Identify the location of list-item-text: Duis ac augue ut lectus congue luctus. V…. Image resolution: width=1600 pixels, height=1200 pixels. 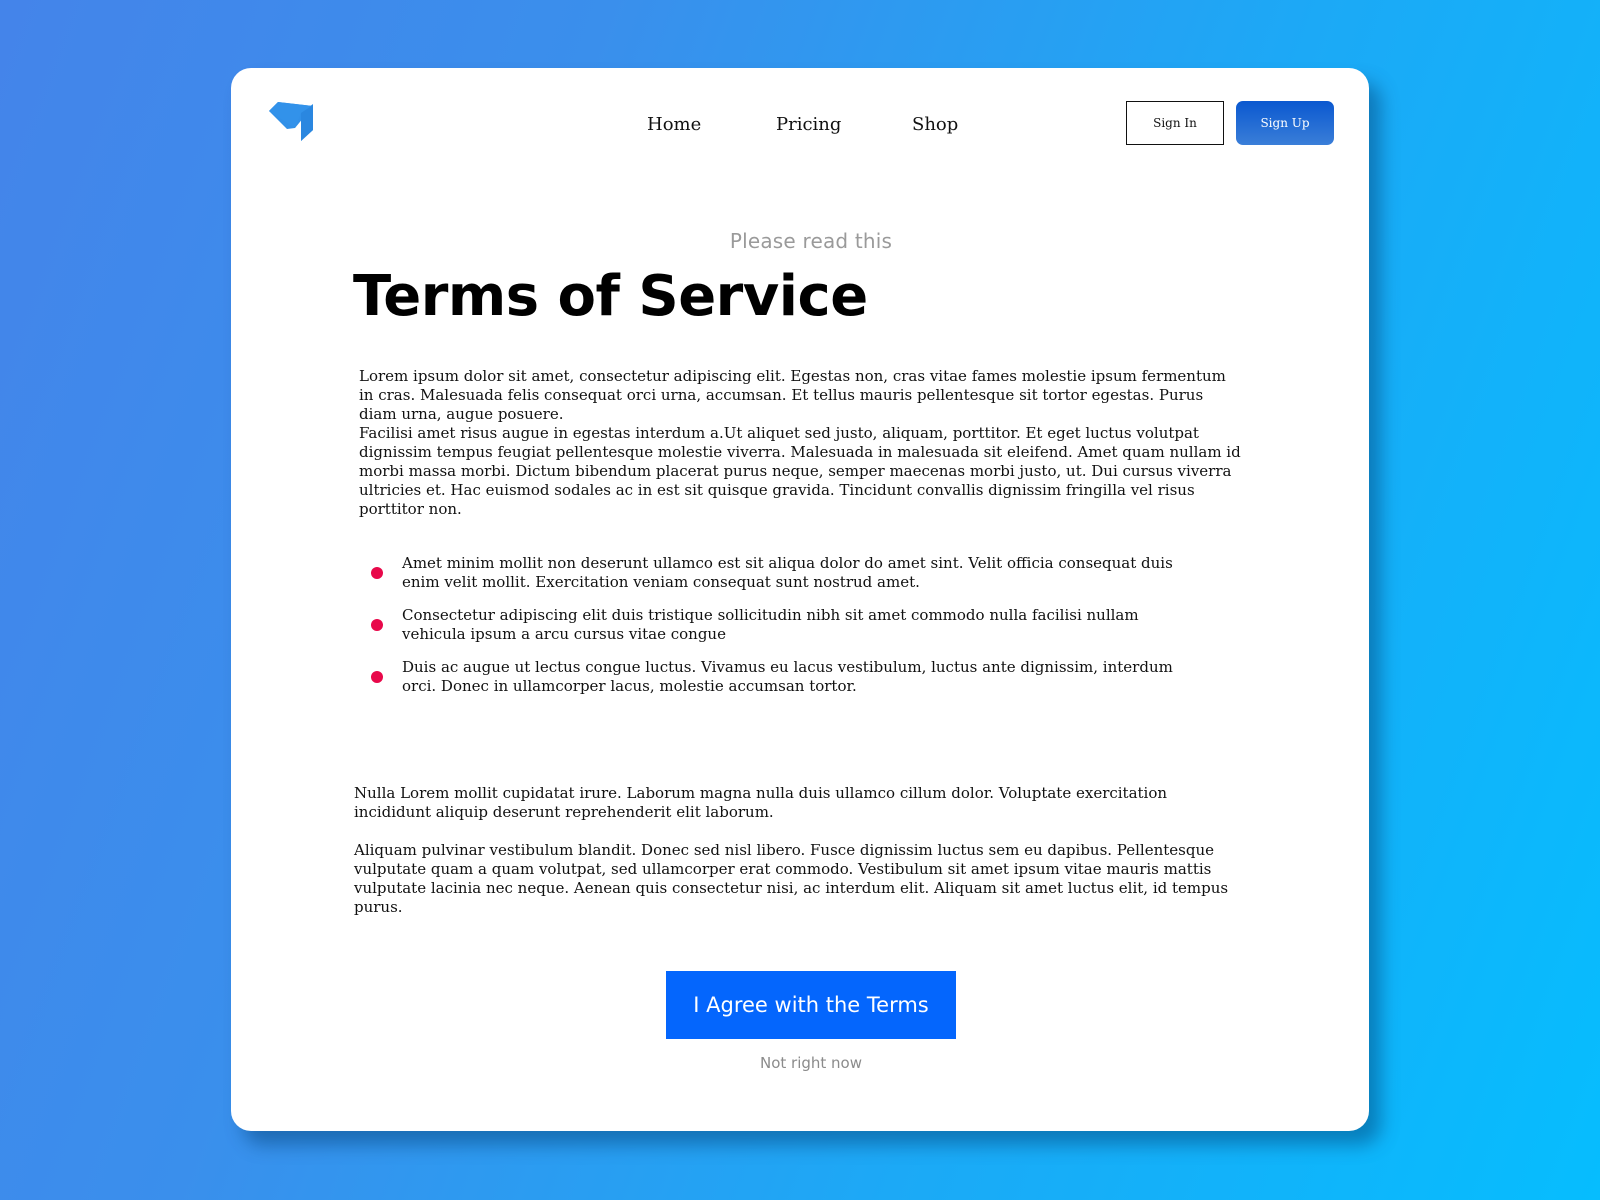
(787, 676).